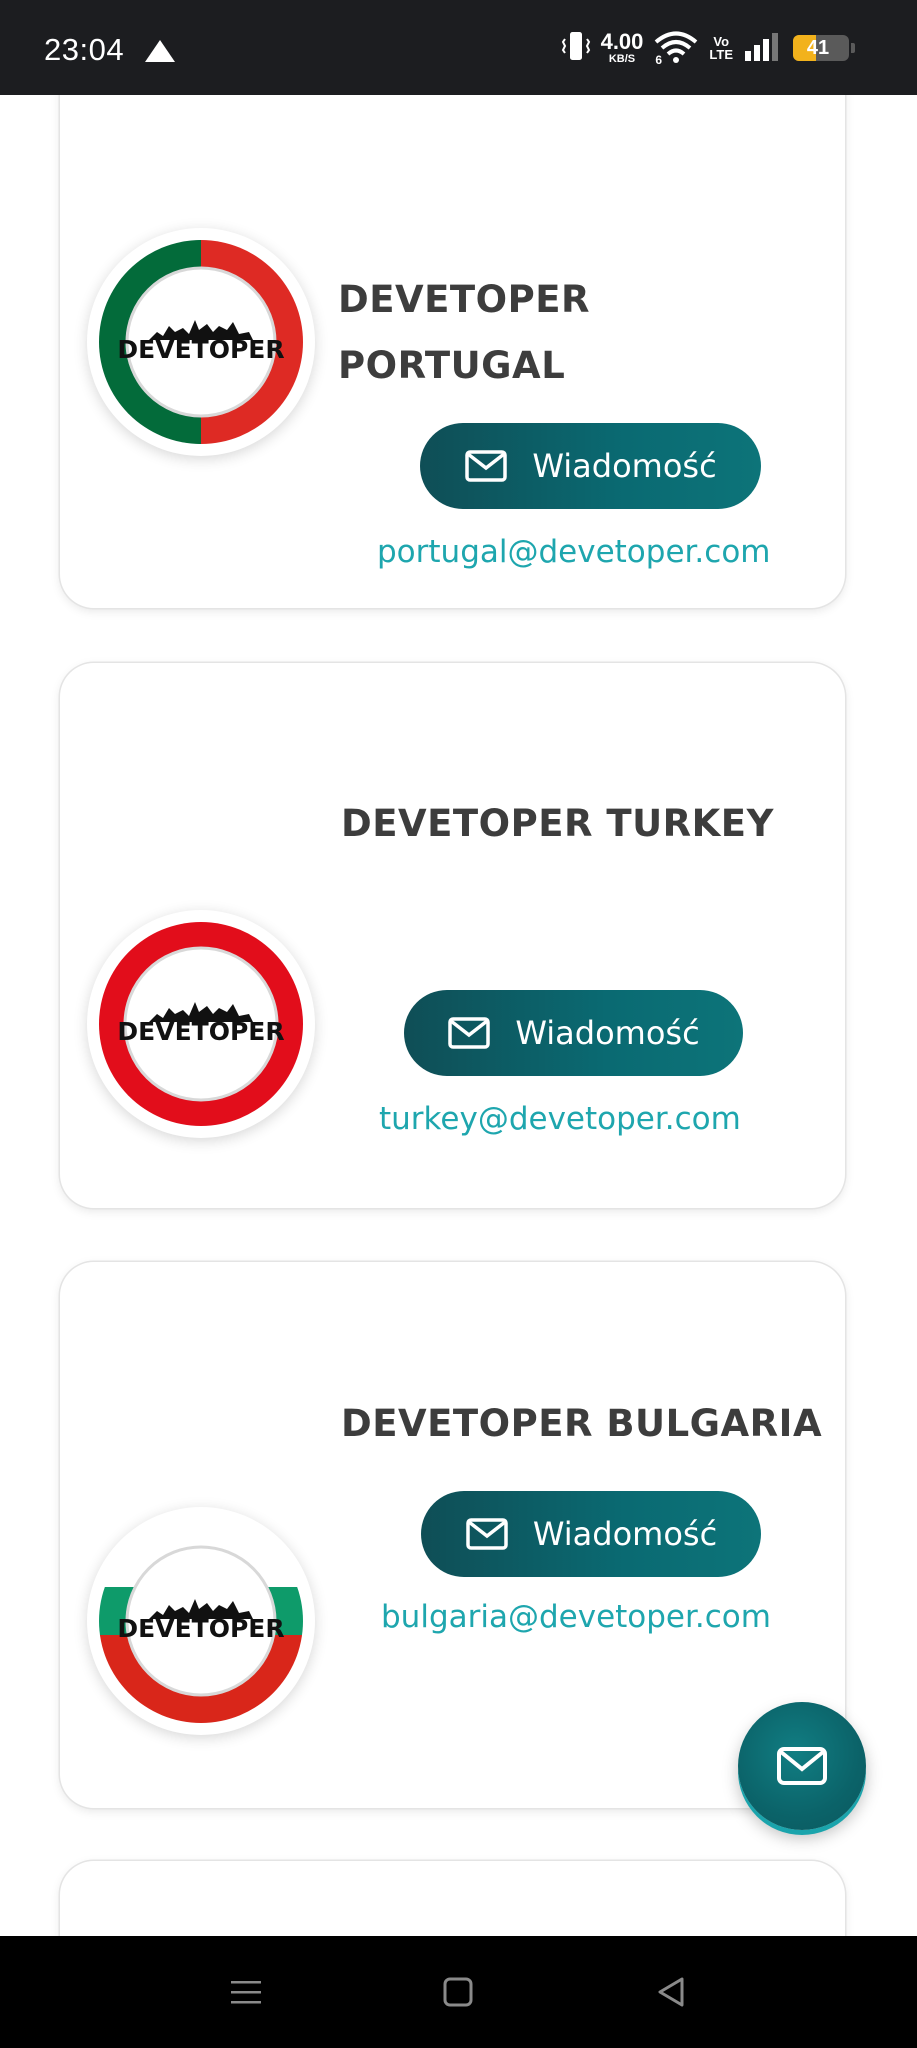  I want to click on wifi-icon: 6, so click(676, 49).